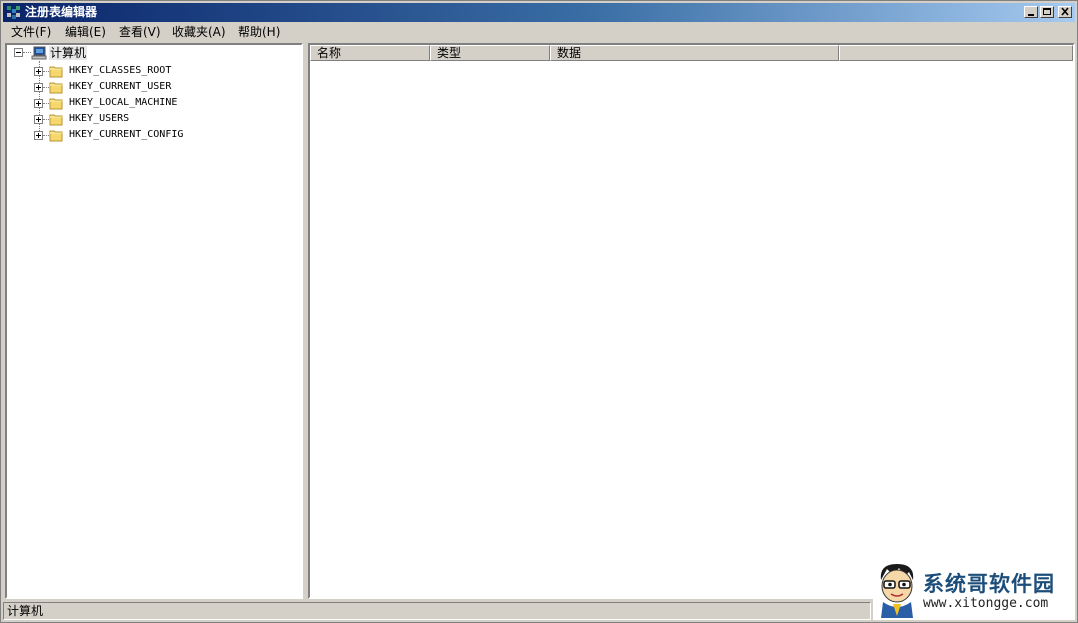 The height and width of the screenshot is (623, 1078). I want to click on window-title: 注册表编辑器, so click(61, 12).